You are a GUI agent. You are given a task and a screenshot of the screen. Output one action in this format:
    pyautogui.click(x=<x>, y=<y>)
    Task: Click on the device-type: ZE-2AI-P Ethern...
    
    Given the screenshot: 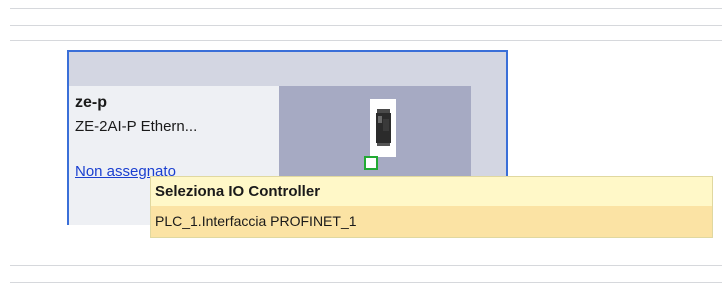 What is the action you would take?
    pyautogui.click(x=136, y=126)
    